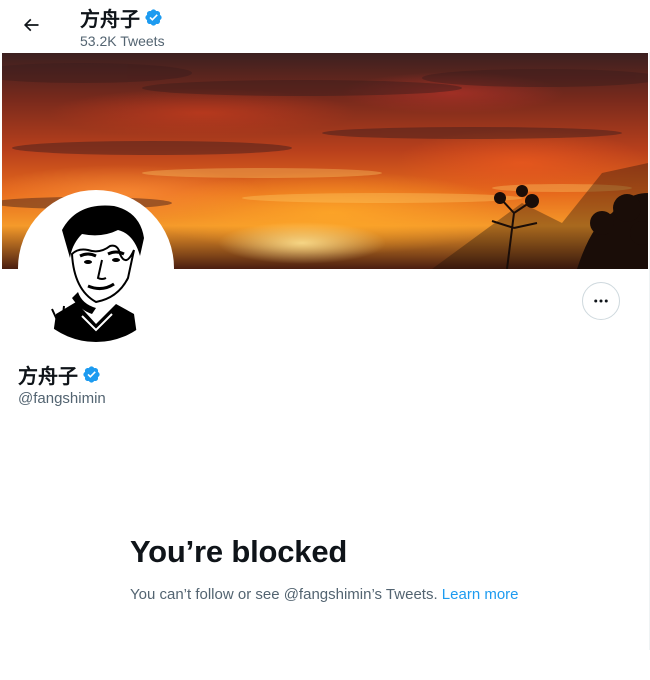 The height and width of the screenshot is (680, 650). I want to click on back-button, so click(31, 25).